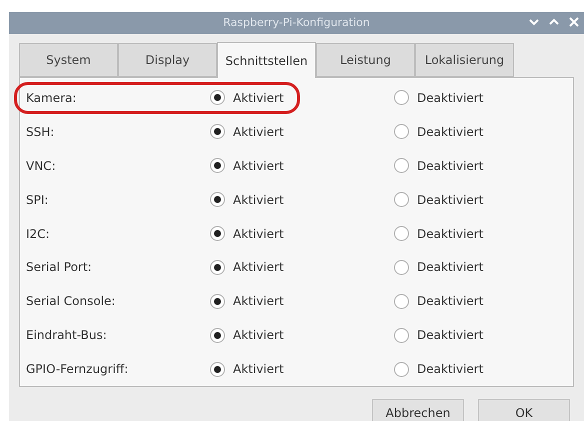 This screenshot has width=584, height=421. What do you see at coordinates (40, 132) in the screenshot?
I see `setting-label: SSH:` at bounding box center [40, 132].